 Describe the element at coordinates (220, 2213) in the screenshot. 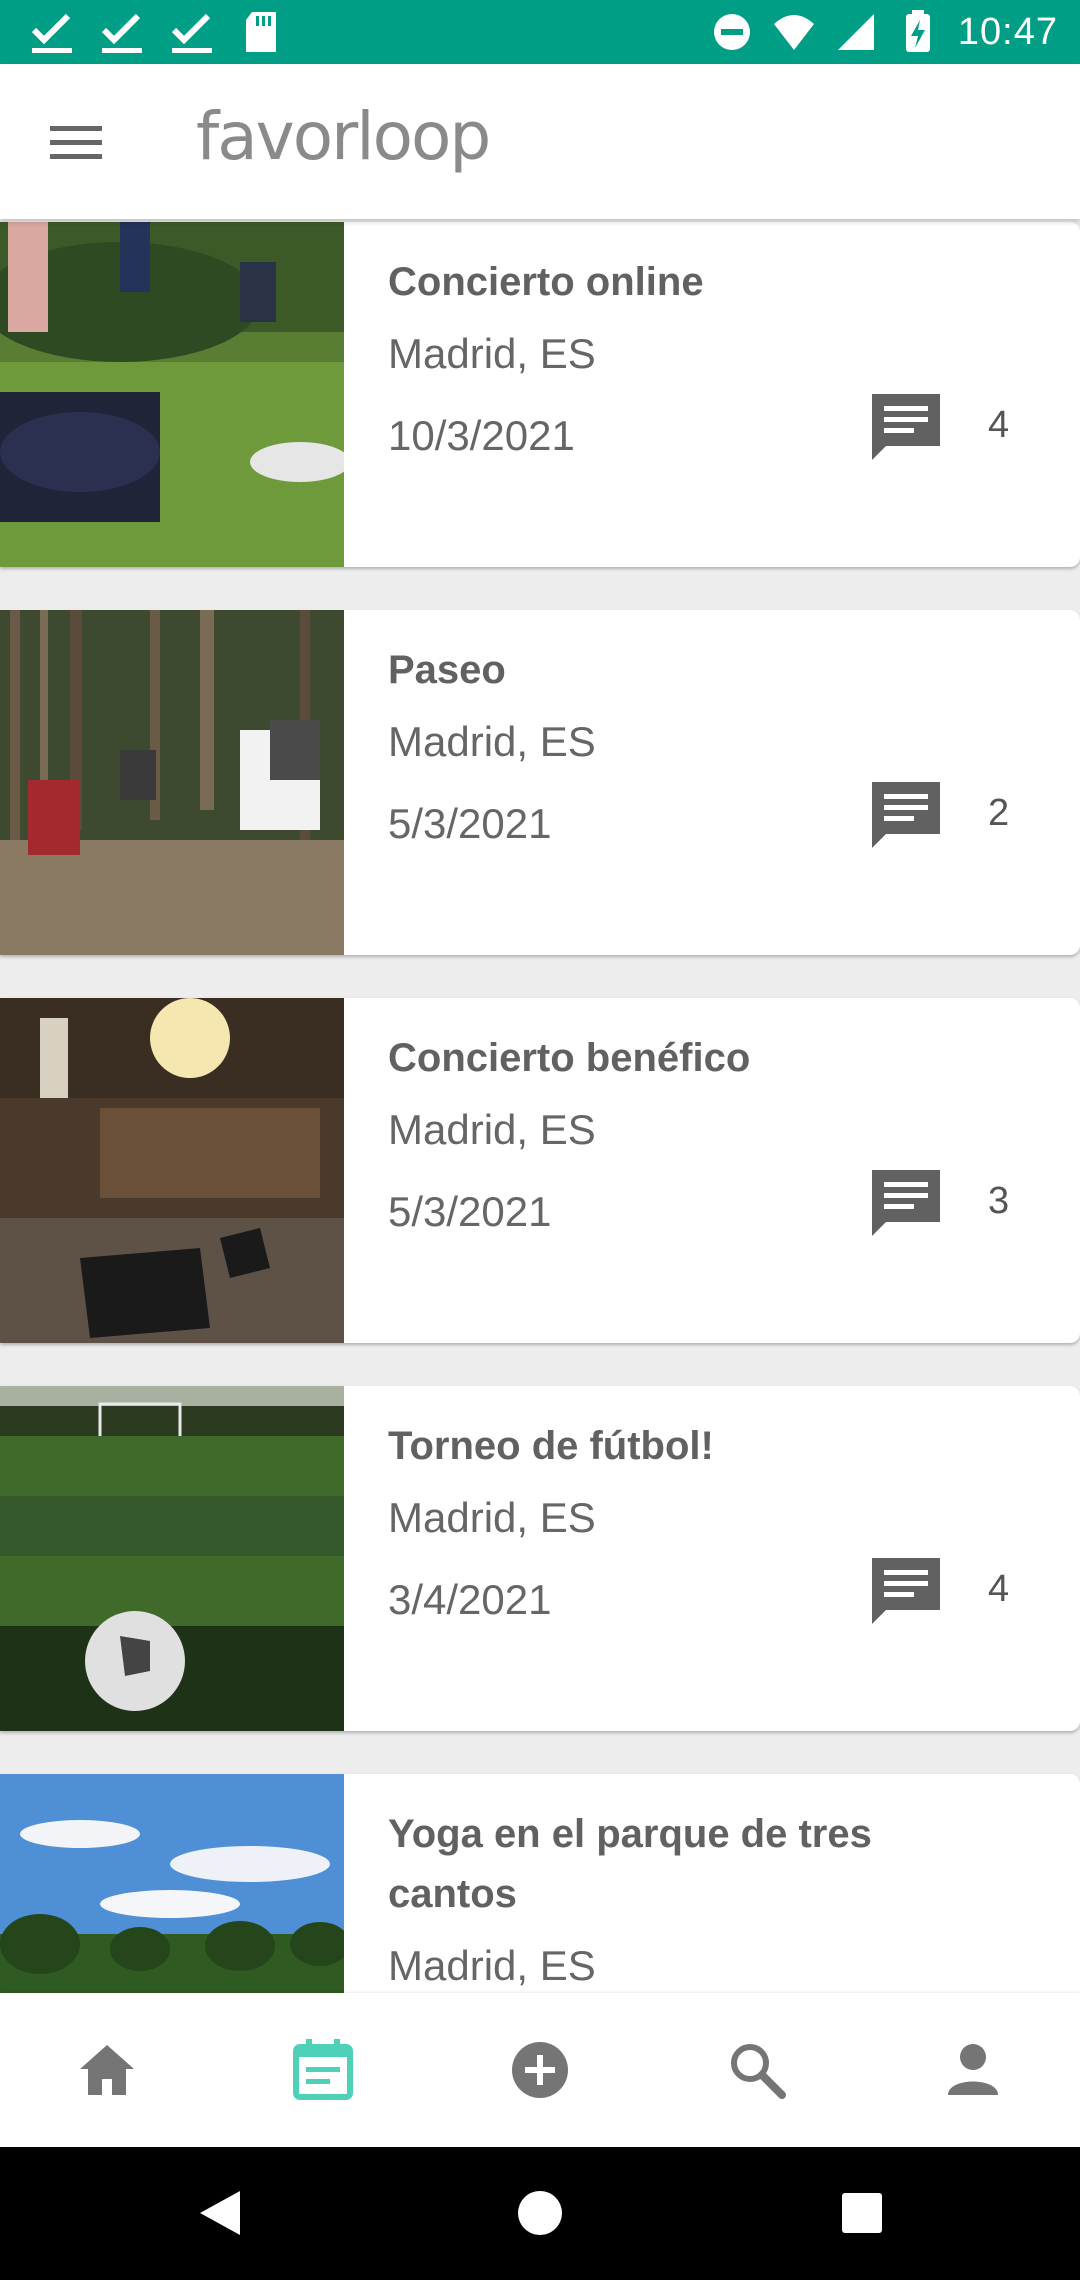

I see `back-icon` at that location.